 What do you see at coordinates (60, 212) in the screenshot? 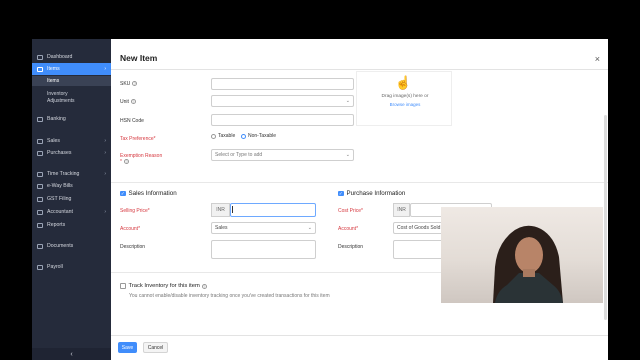
I see `sidebar-item-label: Accountant` at bounding box center [60, 212].